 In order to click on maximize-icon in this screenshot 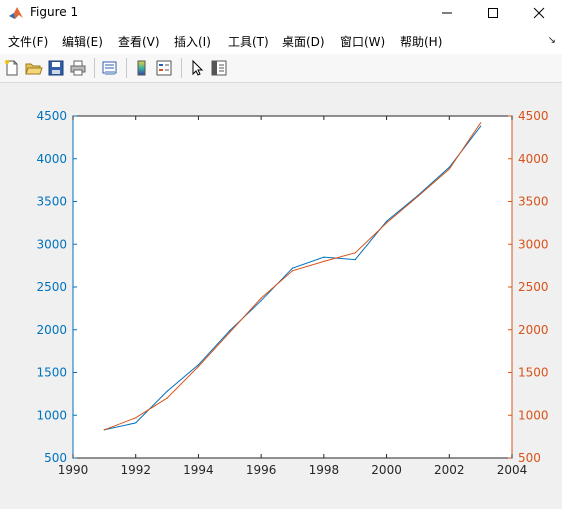, I will do `click(493, 13)`.